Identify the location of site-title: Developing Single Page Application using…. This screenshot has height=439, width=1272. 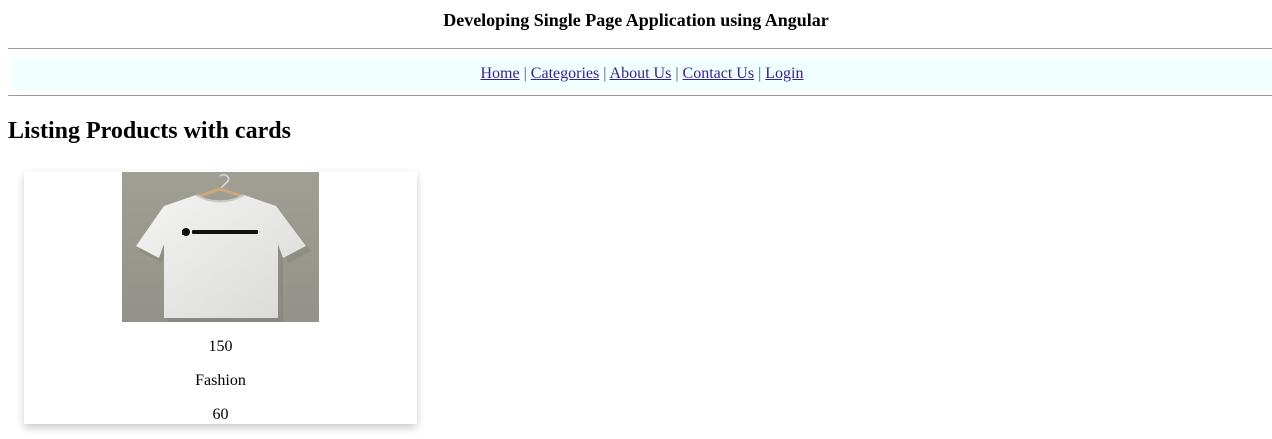
(636, 20).